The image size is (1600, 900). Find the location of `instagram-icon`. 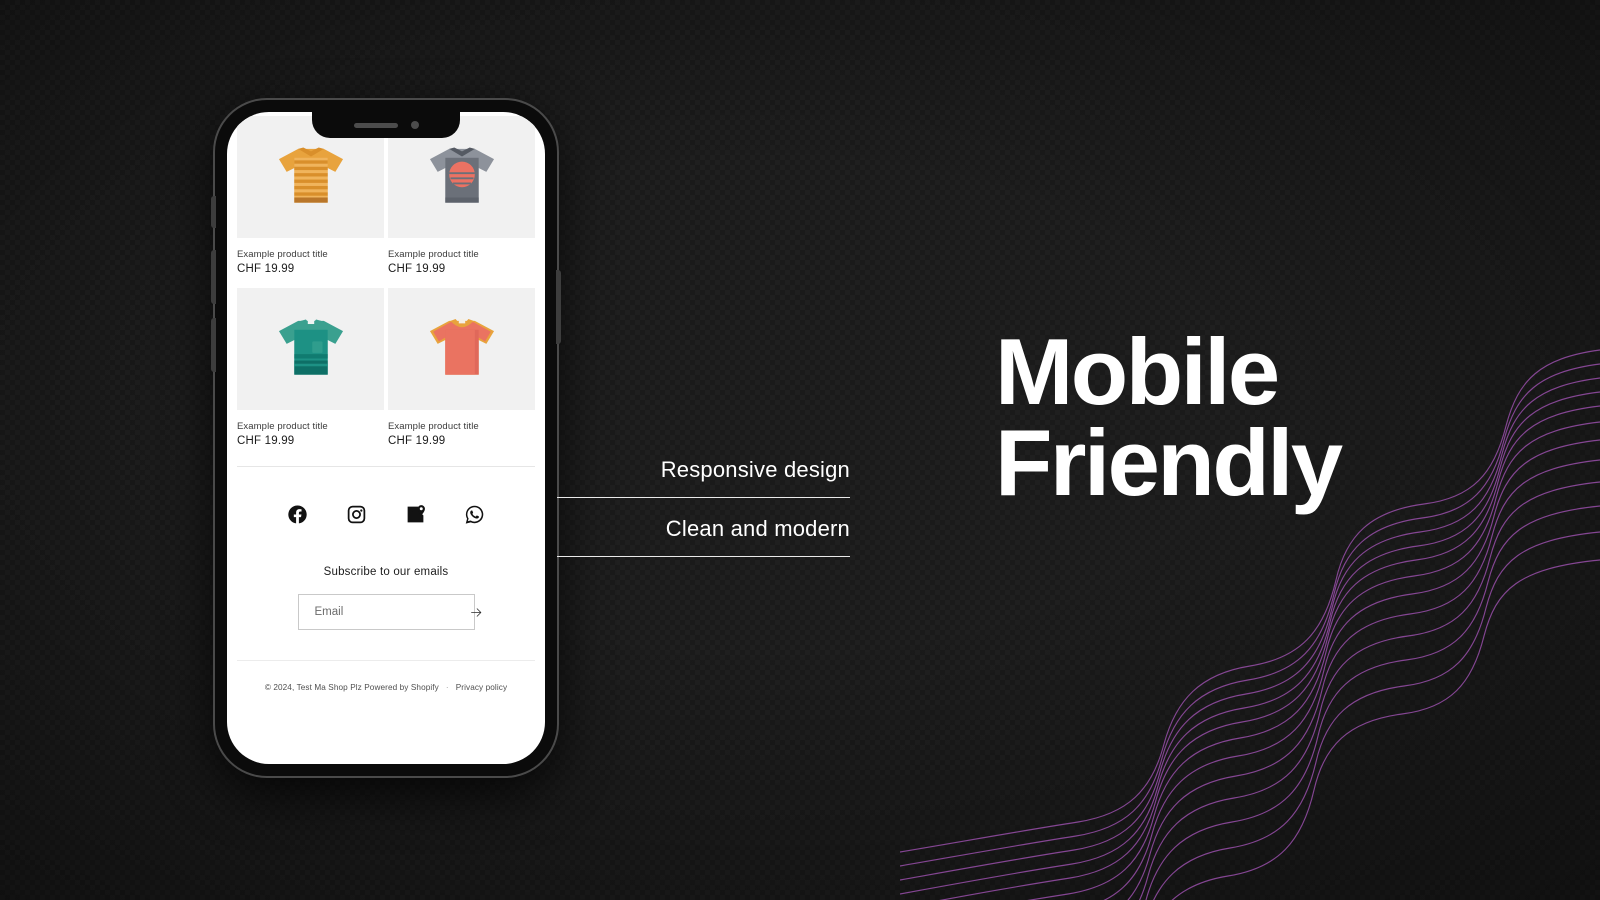

instagram-icon is located at coordinates (356, 517).